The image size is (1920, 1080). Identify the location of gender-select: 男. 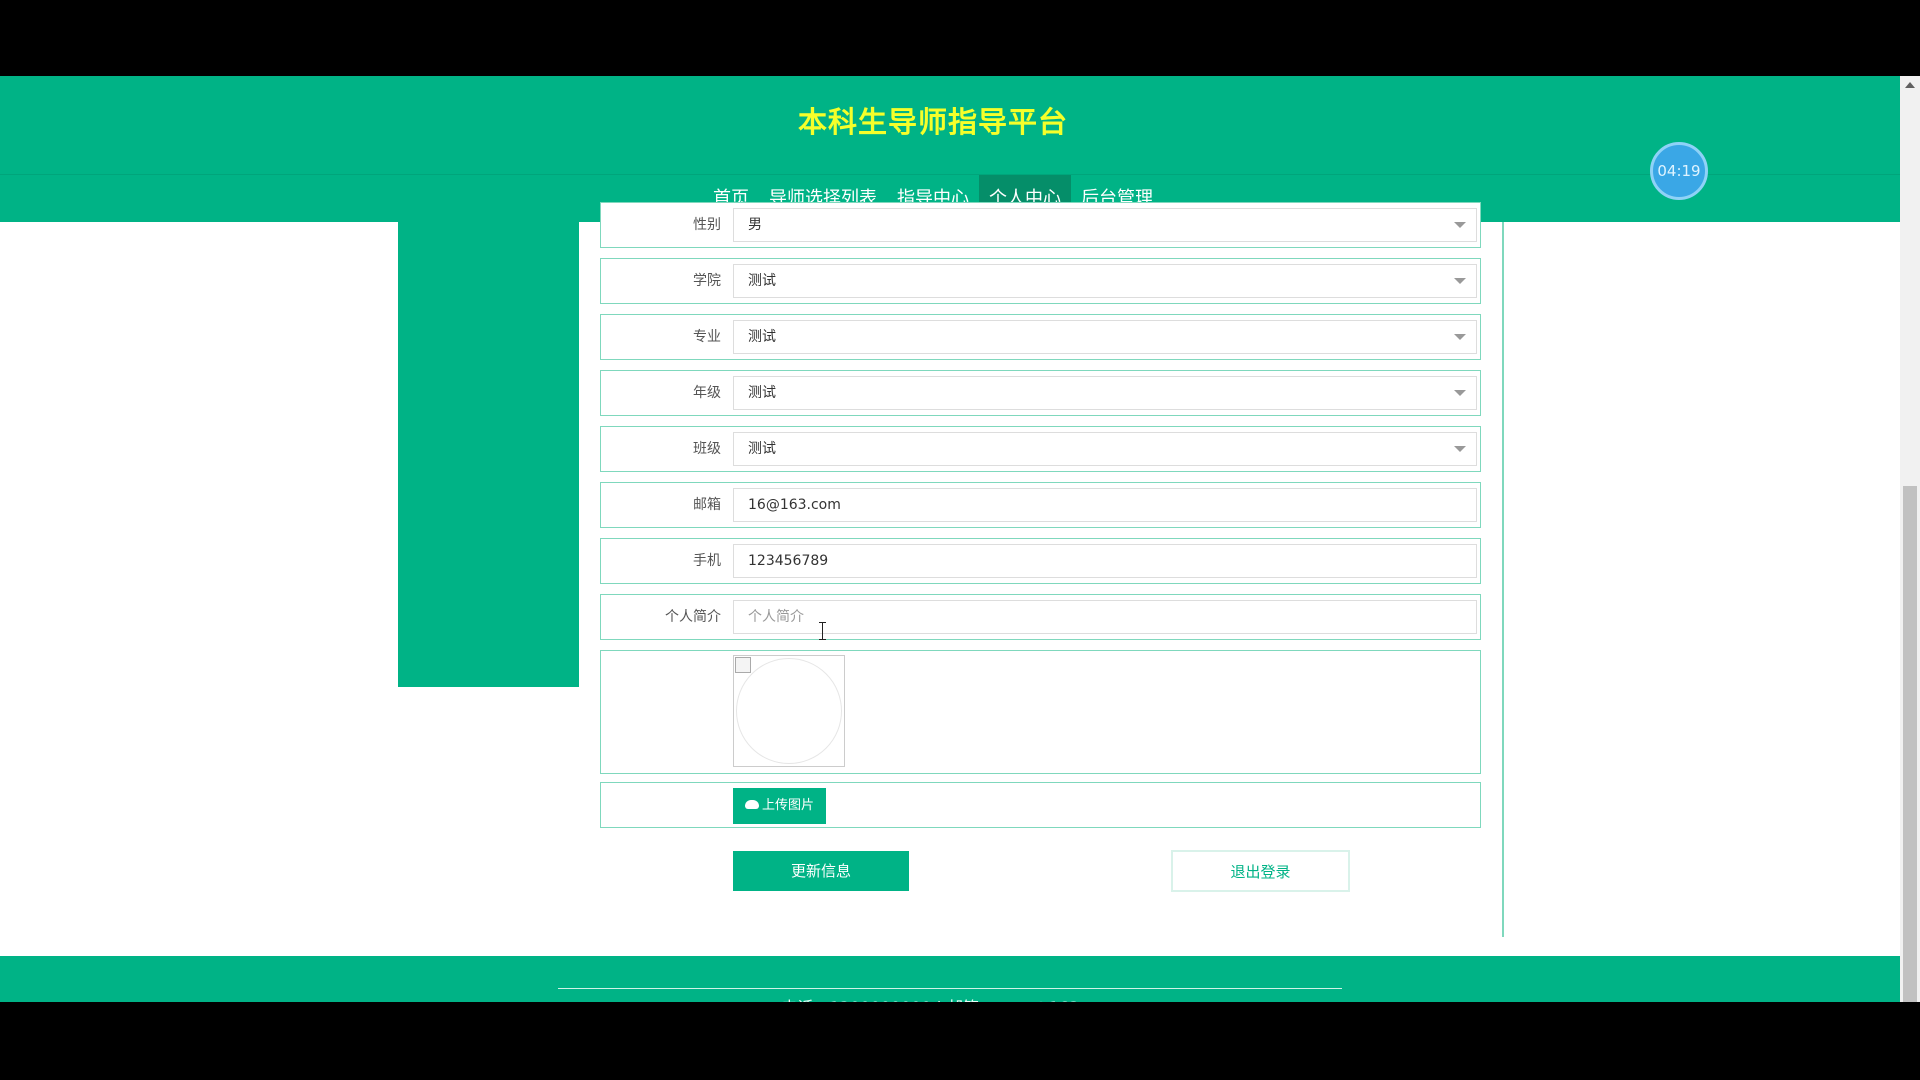
(1105, 225).